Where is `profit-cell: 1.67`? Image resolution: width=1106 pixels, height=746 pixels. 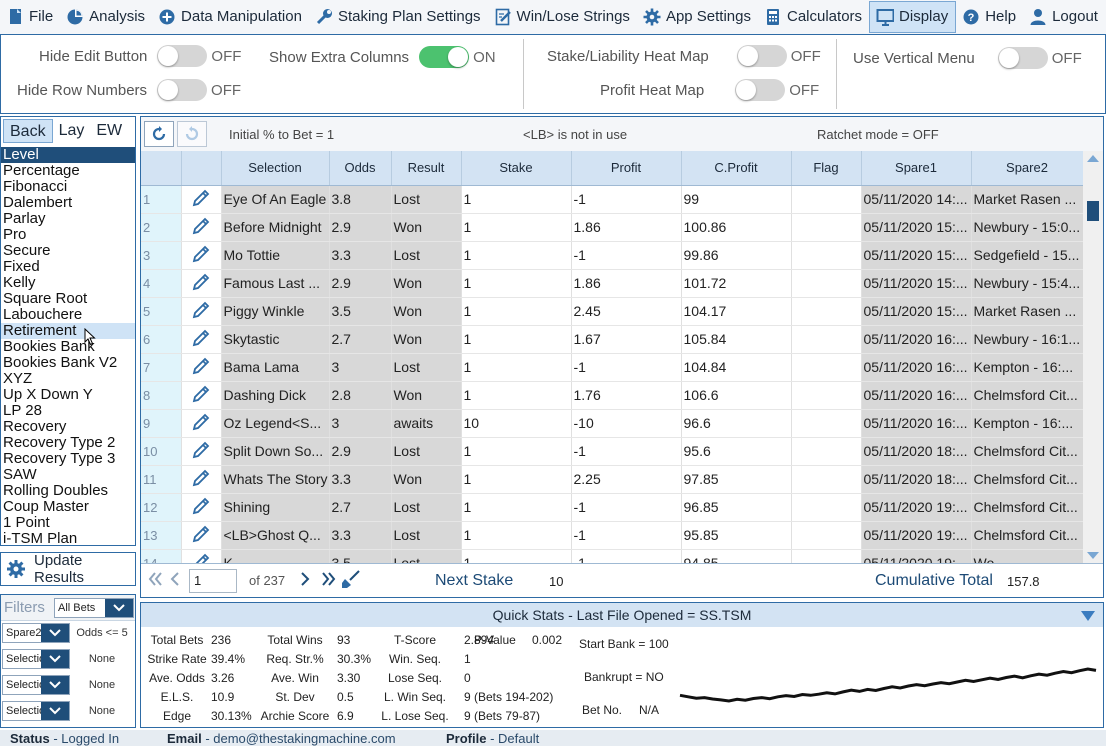 profit-cell: 1.67 is located at coordinates (626, 339).